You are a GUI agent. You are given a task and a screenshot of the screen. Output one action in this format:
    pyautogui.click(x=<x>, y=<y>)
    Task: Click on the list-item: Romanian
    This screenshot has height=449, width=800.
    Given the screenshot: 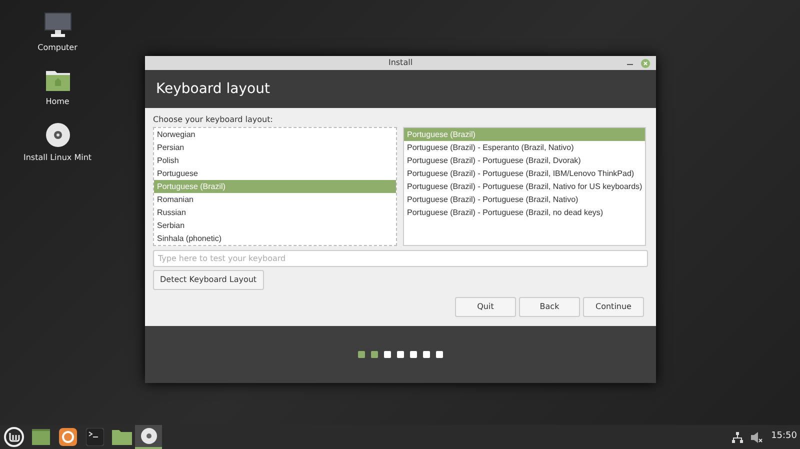 What is the action you would take?
    pyautogui.click(x=275, y=199)
    